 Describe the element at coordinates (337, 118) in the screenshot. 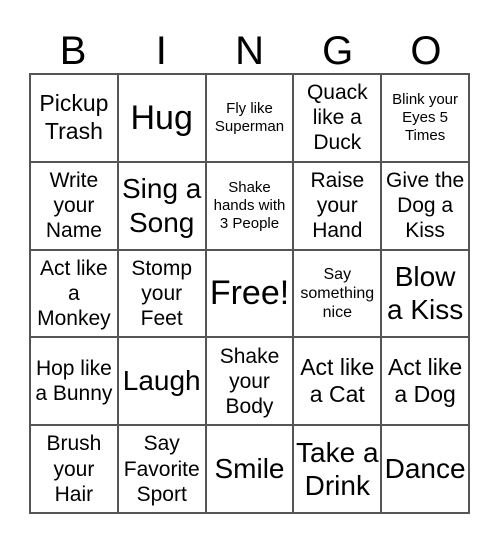

I see `bingo-cell: Quack like a Duck` at that location.